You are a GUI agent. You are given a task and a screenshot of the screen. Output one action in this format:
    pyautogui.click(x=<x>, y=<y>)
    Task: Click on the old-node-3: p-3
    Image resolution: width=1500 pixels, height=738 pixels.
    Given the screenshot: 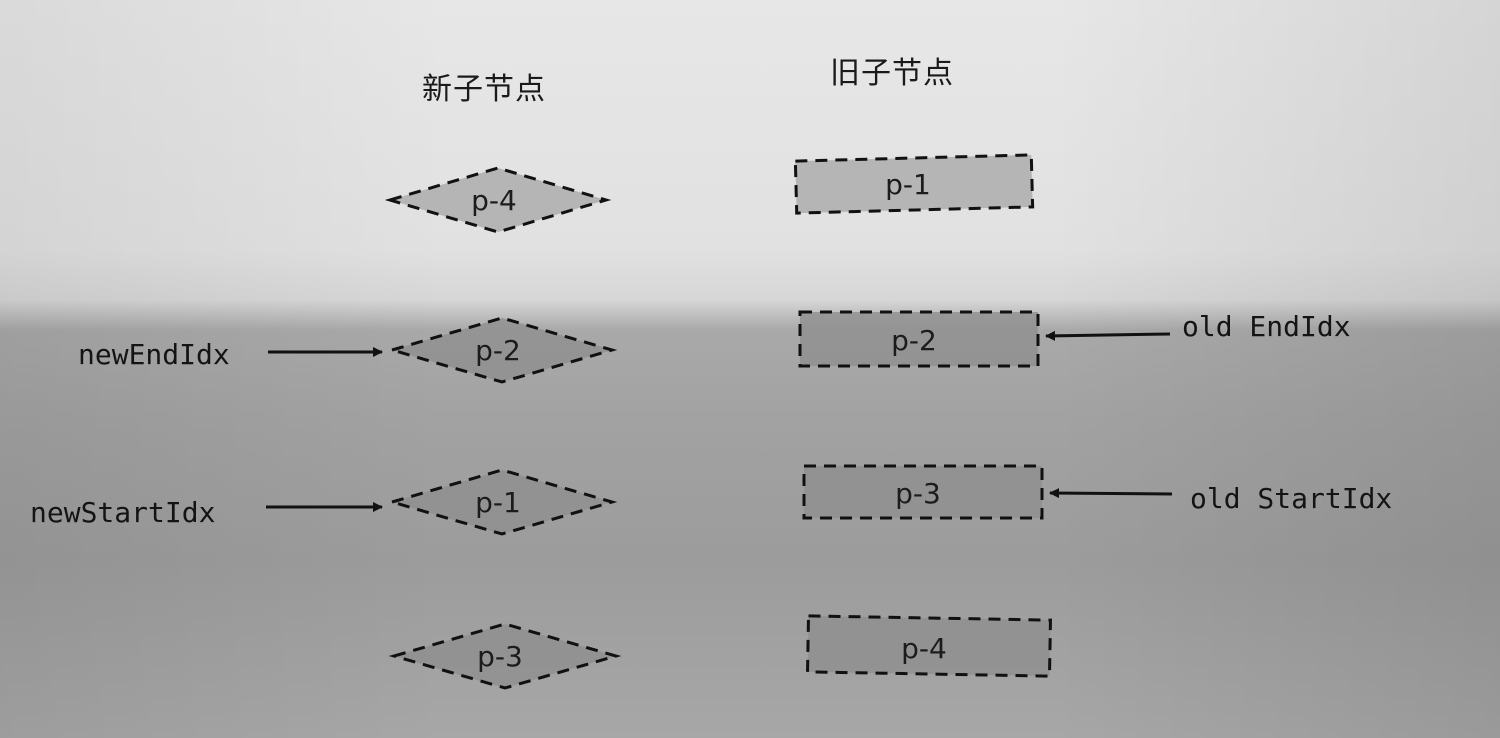 What is the action you would take?
    pyautogui.click(x=923, y=492)
    